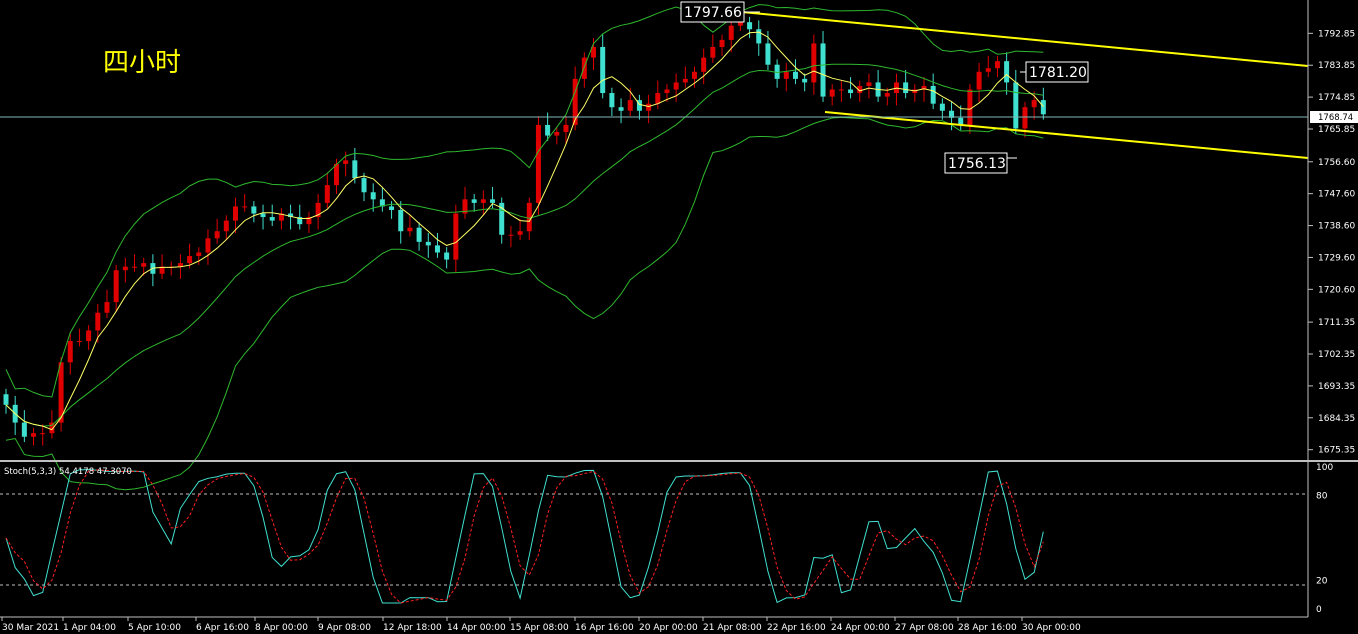 This screenshot has width=1358, height=634. What do you see at coordinates (732, 628) in the screenshot?
I see `time-tick-label: 21 Apr 08:00` at bounding box center [732, 628].